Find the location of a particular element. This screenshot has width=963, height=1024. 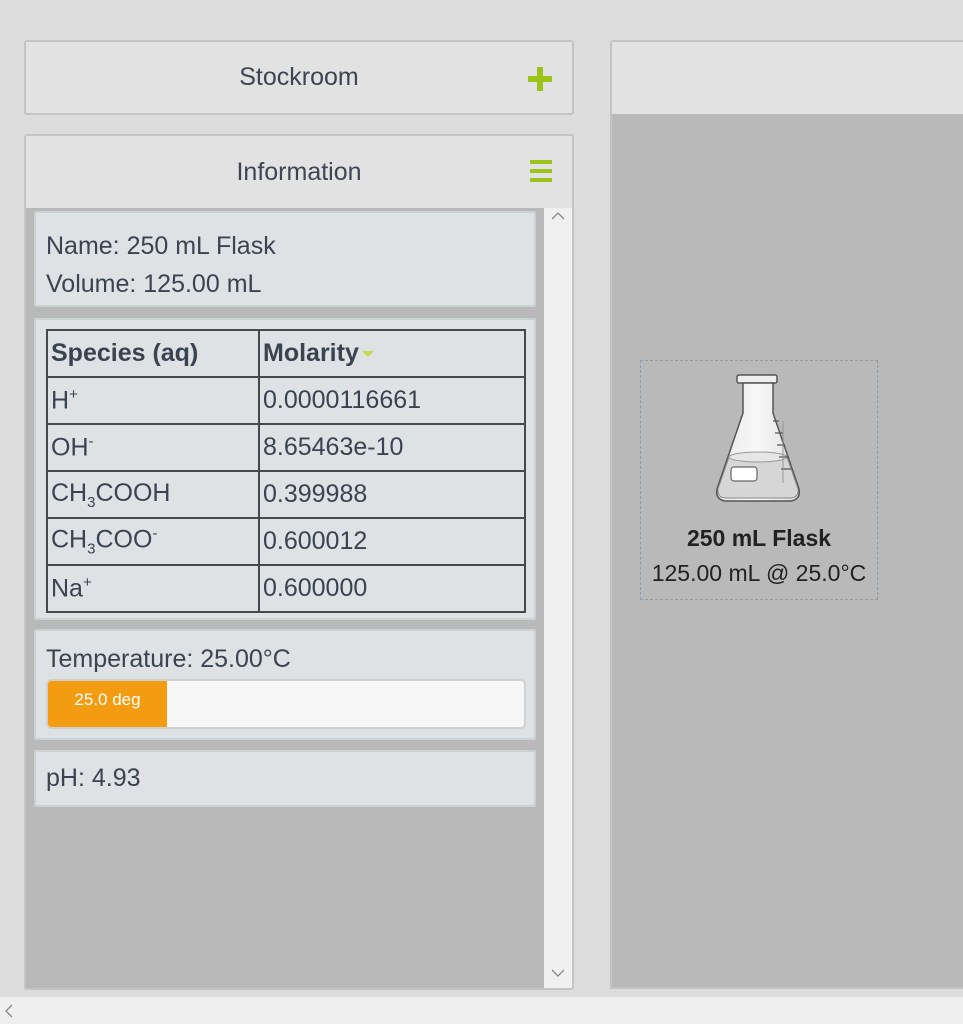

molarity-cell: 0.600012 is located at coordinates (392, 541).